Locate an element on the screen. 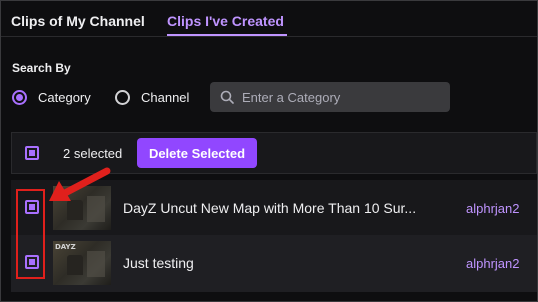 This screenshot has height=302, width=538. active-tab-indicator is located at coordinates (227, 35).